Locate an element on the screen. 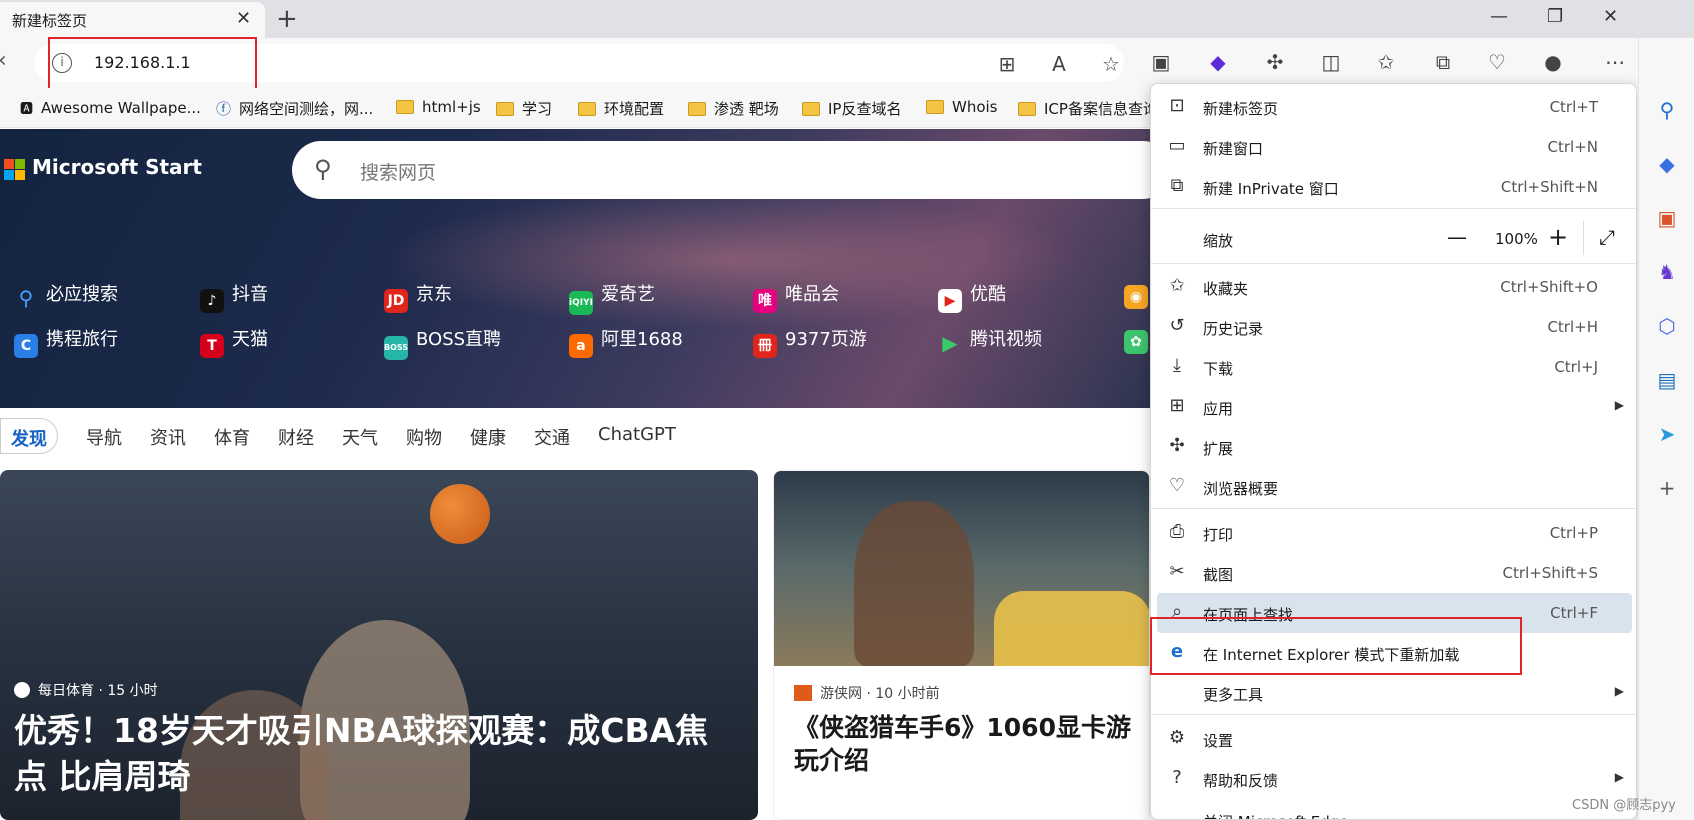 The height and width of the screenshot is (820, 1694). menu-print: ⎙ 打印 Ctrl+P is located at coordinates (1393, 533).